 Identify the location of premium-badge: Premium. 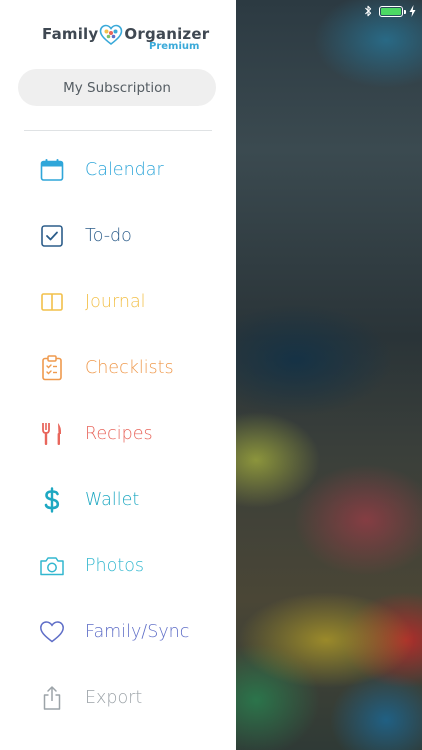
(174, 46).